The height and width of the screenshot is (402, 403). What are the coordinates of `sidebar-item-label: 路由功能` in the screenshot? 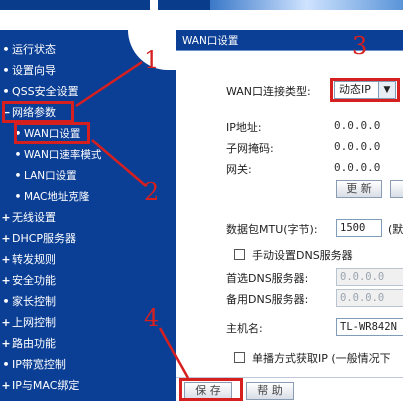 It's located at (34, 343).